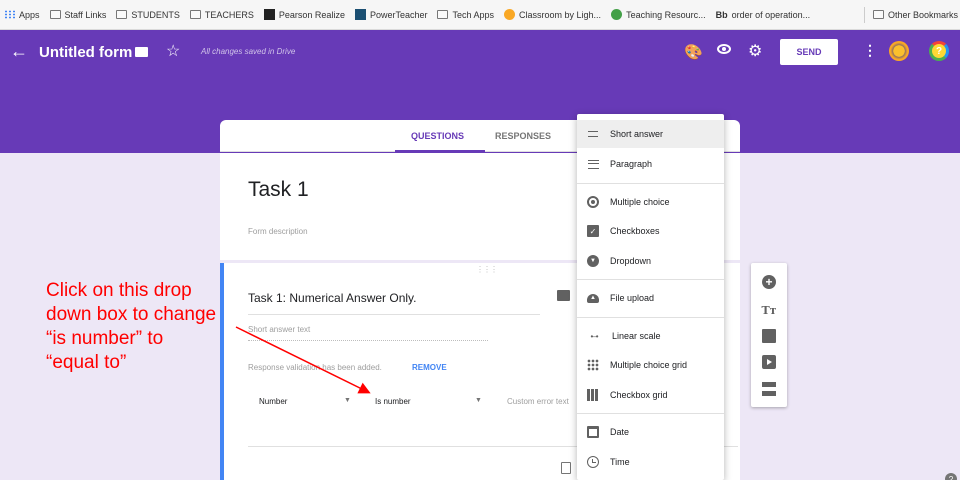 Image resolution: width=960 pixels, height=480 pixels. Describe the element at coordinates (303, 360) in the screenshot. I see `annotation-arrow` at that location.